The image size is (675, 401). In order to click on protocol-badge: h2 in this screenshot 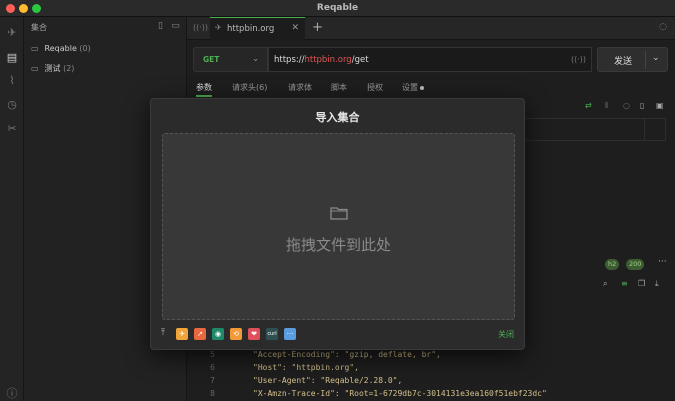, I will do `click(612, 264)`.